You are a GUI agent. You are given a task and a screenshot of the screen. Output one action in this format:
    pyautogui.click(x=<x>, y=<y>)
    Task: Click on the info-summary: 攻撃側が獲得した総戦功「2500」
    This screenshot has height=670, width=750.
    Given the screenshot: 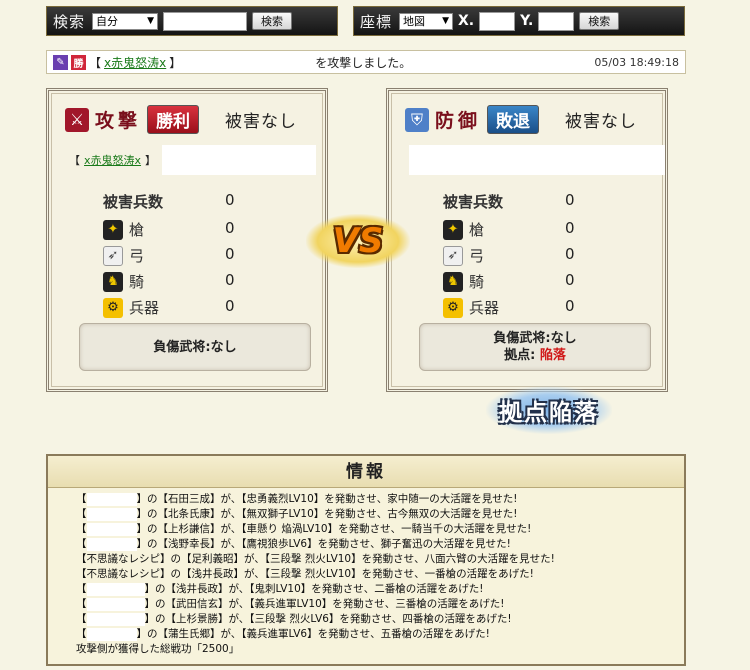 What is the action you would take?
    pyautogui.click(x=158, y=649)
    